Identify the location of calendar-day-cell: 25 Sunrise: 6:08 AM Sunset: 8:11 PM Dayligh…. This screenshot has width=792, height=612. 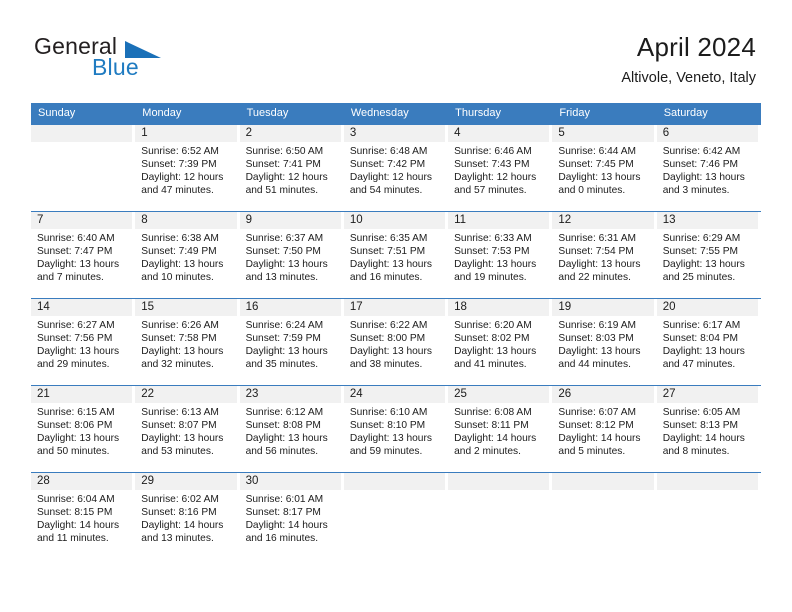
(500, 426).